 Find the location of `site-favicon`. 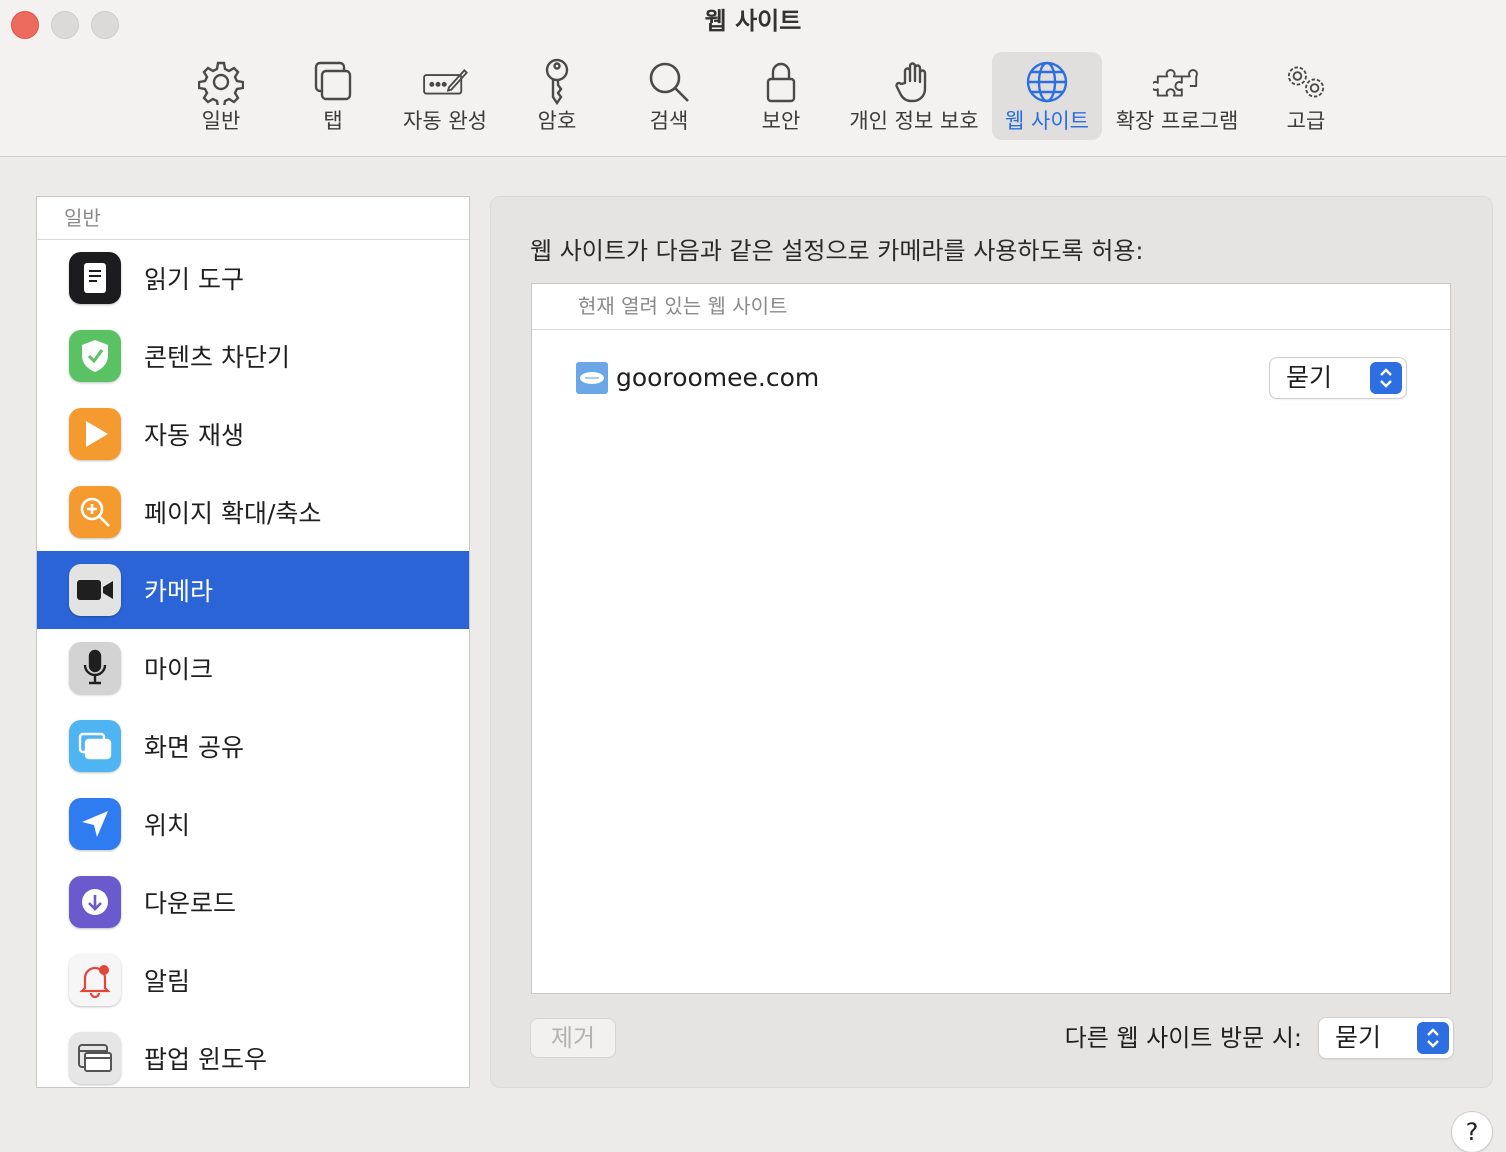

site-favicon is located at coordinates (592, 378).